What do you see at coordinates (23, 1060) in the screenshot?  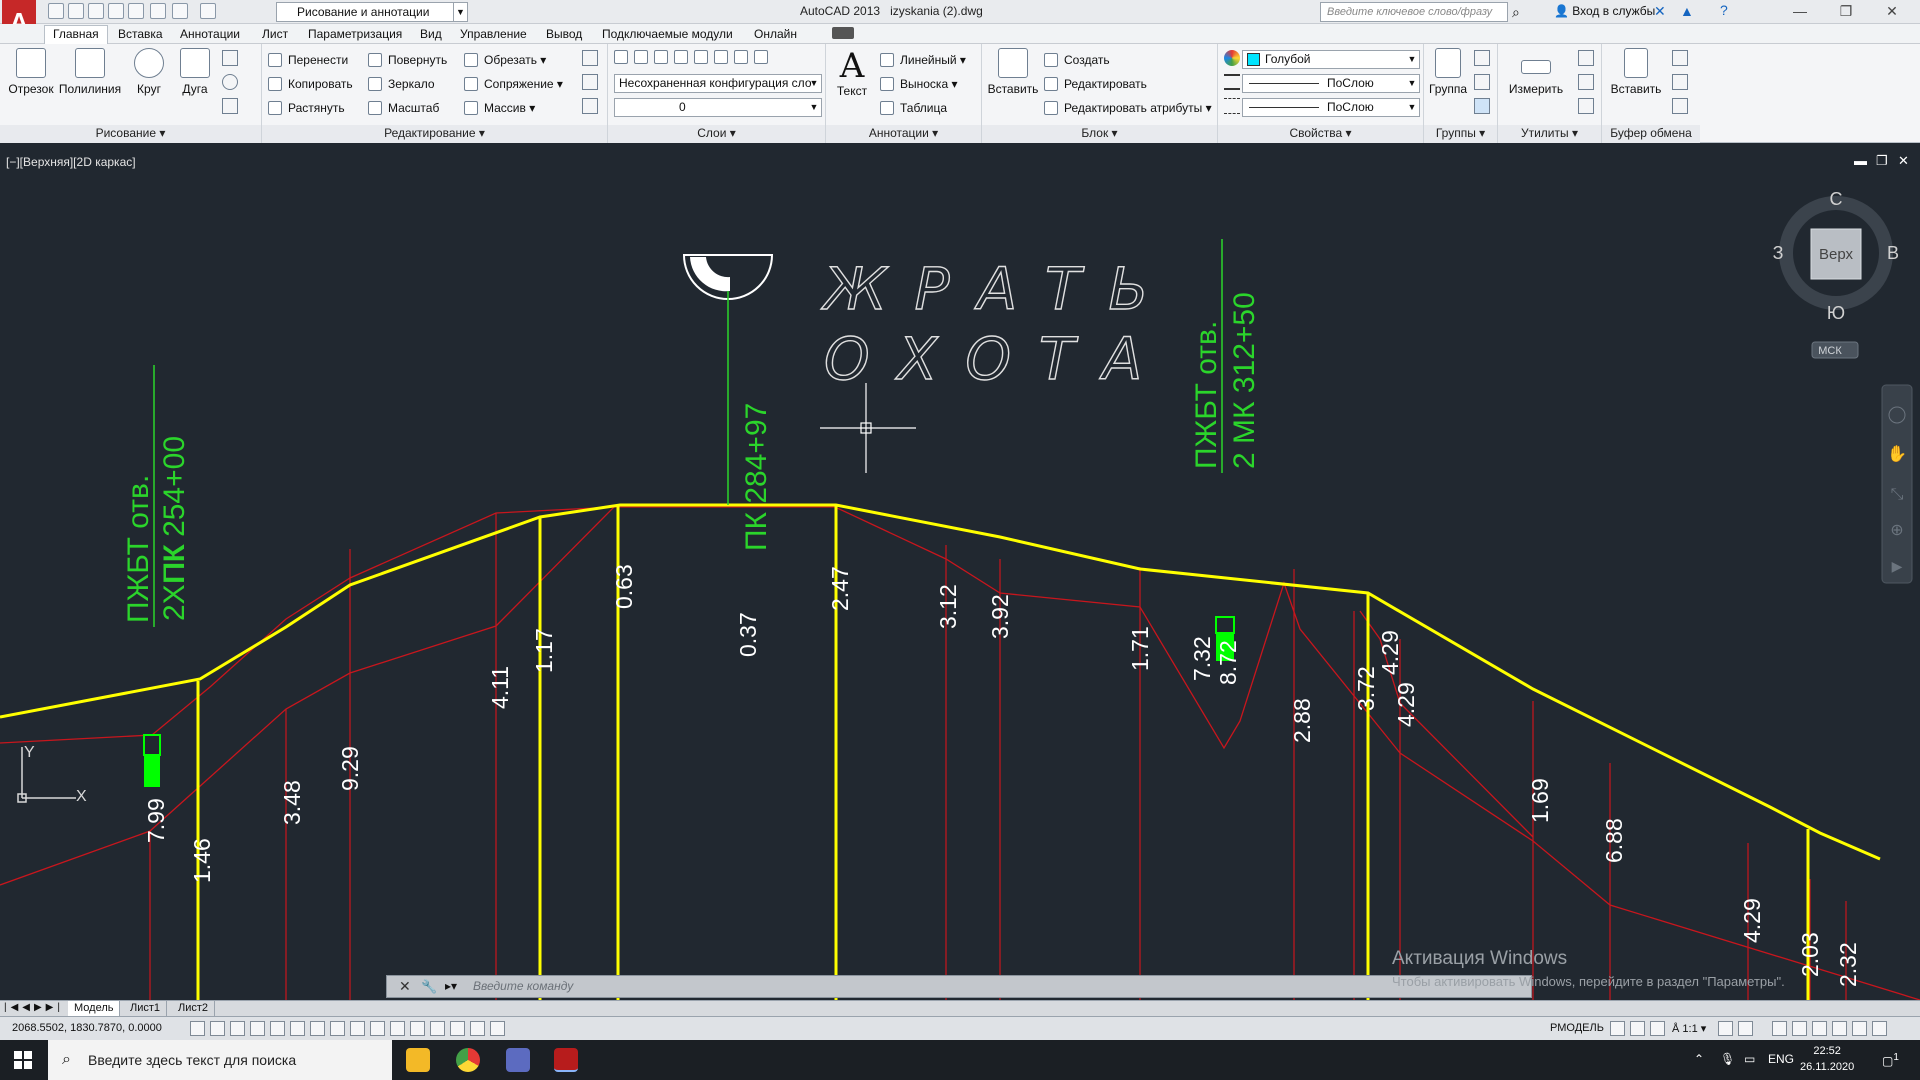 I see `windows-start-icon` at bounding box center [23, 1060].